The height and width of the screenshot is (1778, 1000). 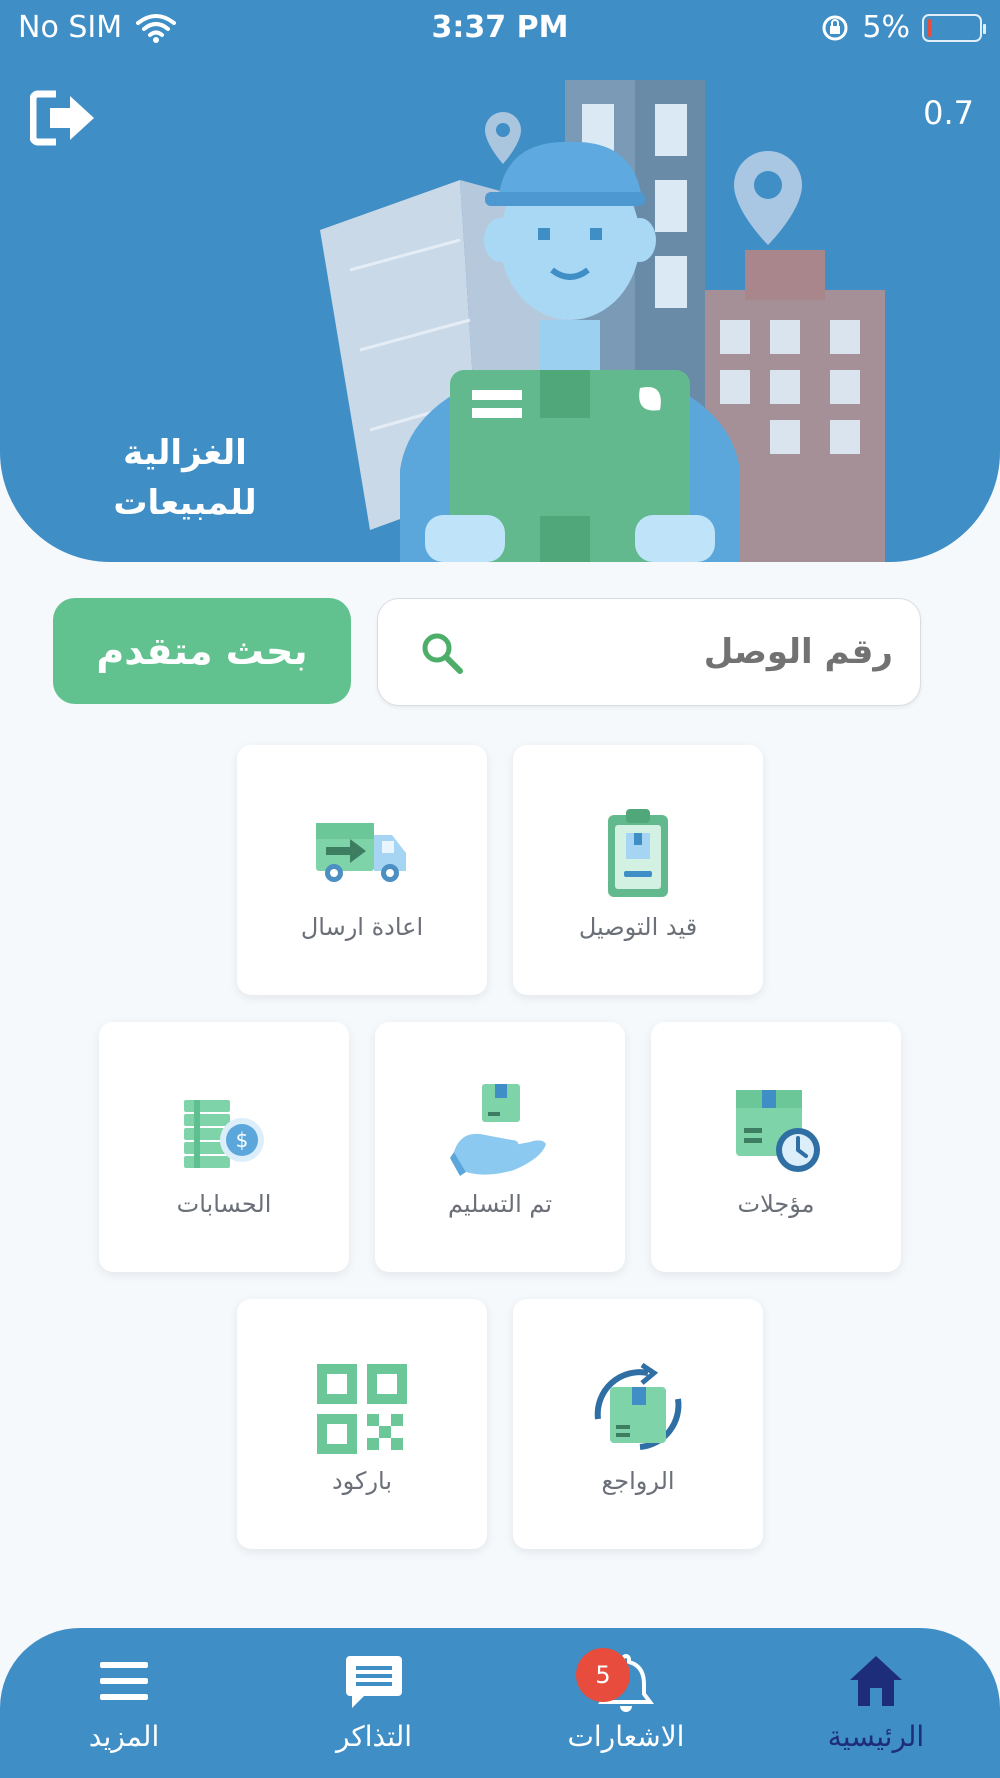 I want to click on receipt-search-box, so click(x=649, y=652).